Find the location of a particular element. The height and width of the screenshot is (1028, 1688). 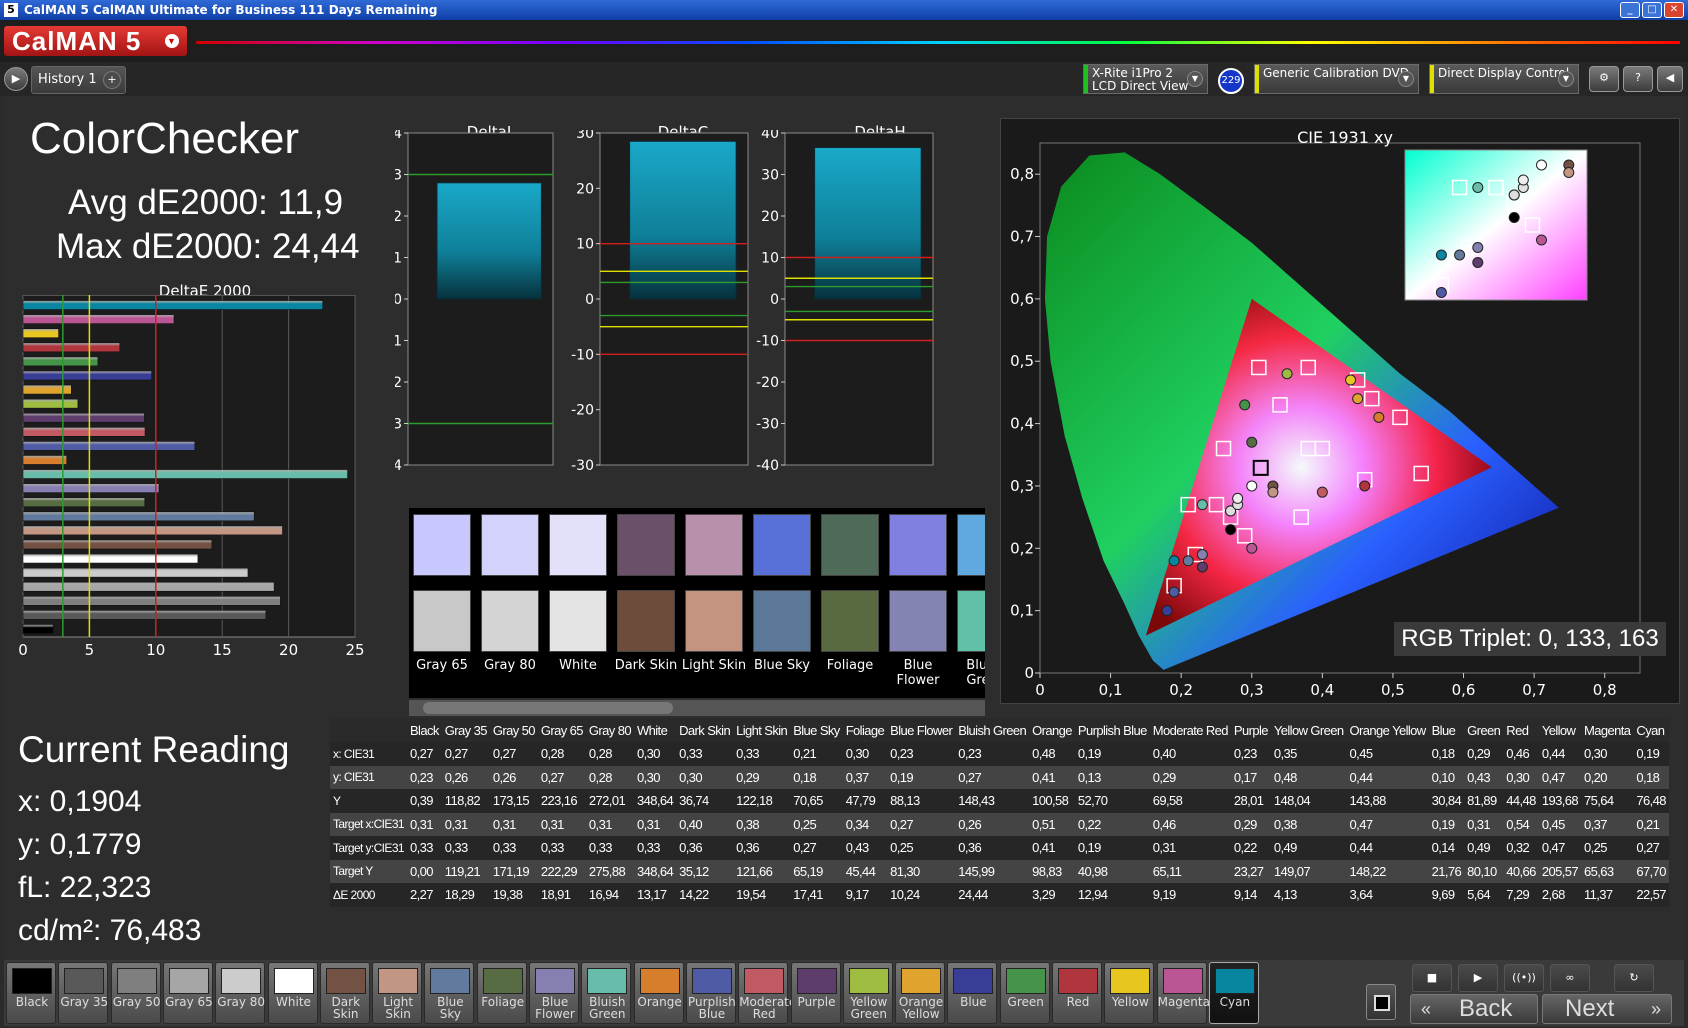

calman-menu-button: CalMAN 5 ▼ is located at coordinates (95, 41).